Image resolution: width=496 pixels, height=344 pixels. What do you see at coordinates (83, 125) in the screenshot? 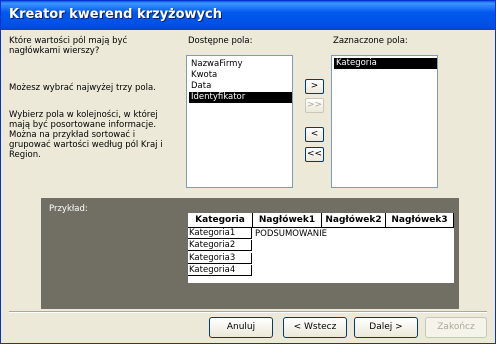
I see `order-text-2: mają być posortowane informacje.` at bounding box center [83, 125].